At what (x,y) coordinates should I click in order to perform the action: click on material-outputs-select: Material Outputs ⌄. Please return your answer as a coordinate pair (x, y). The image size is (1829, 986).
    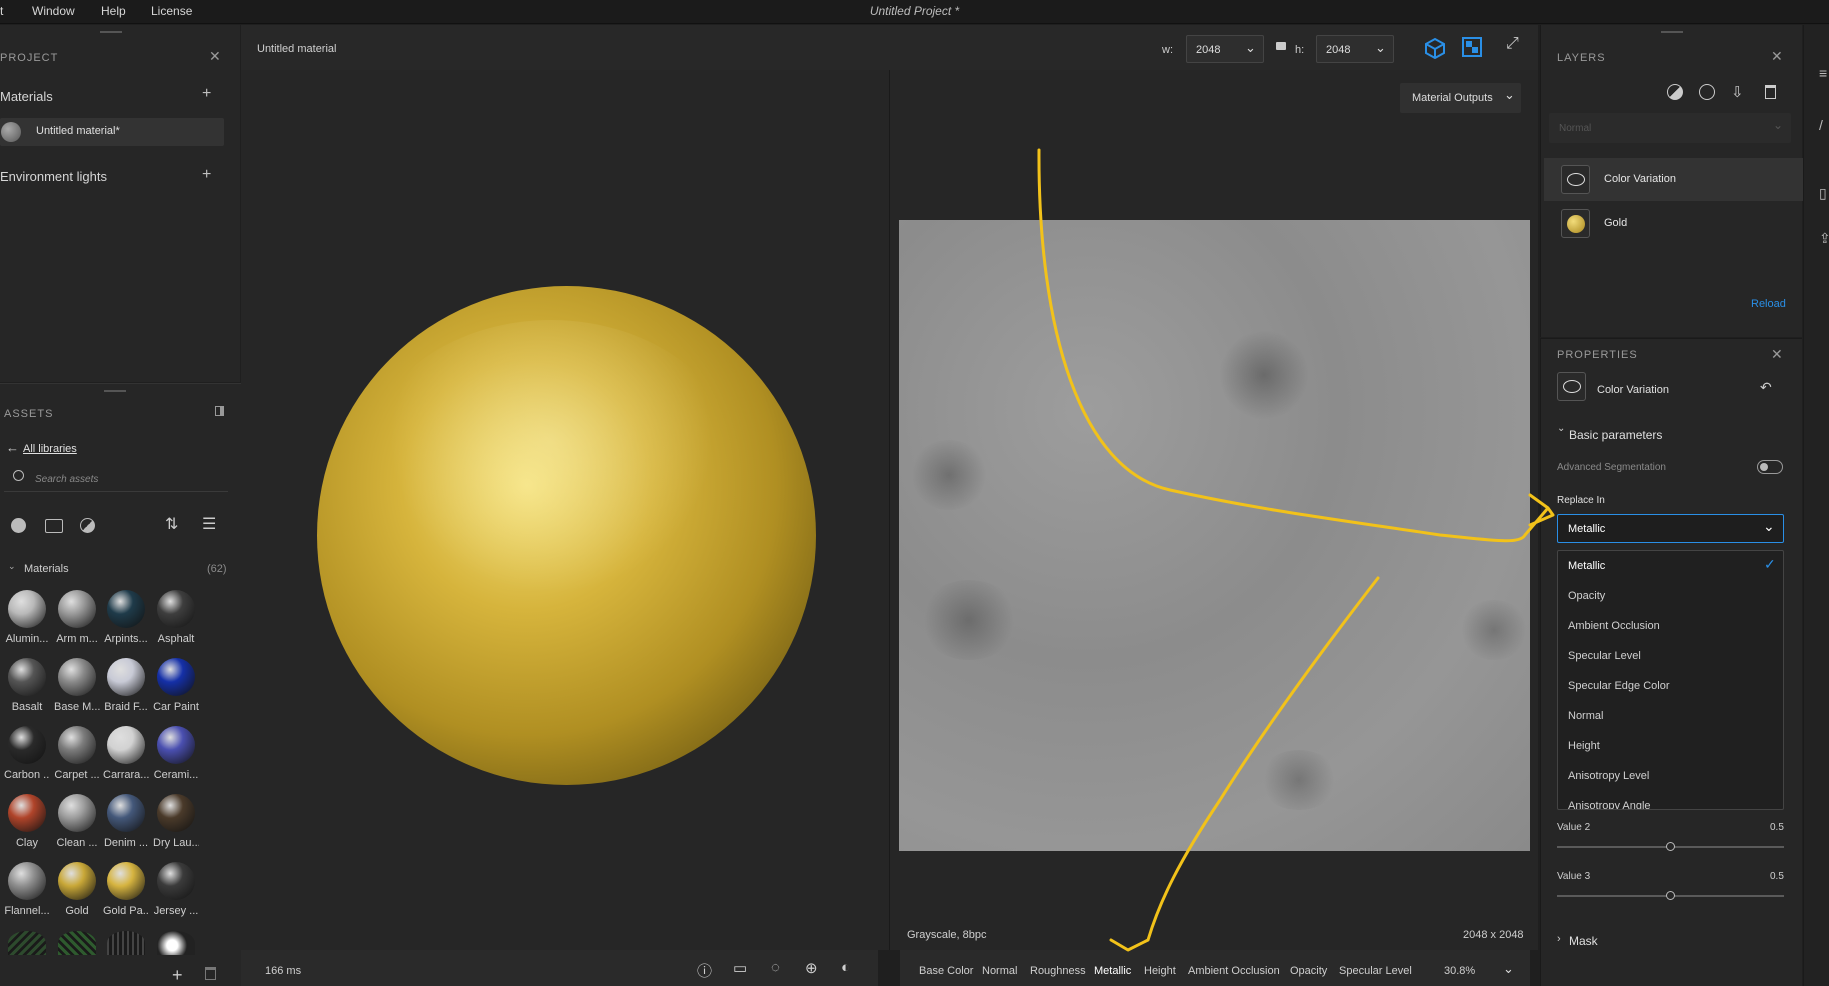
    Looking at the image, I should click on (1460, 98).